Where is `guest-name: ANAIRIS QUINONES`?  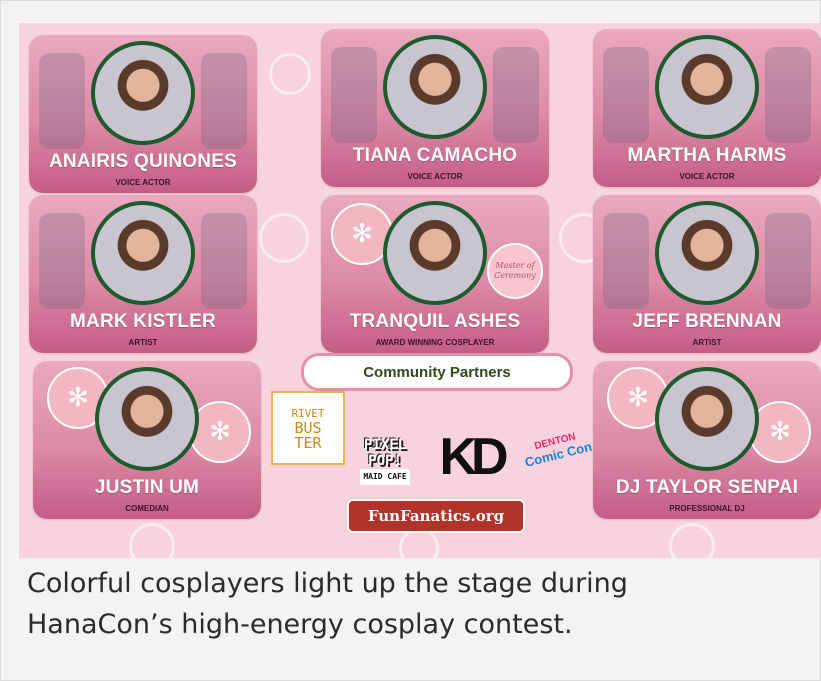 guest-name: ANAIRIS QUINONES is located at coordinates (143, 161).